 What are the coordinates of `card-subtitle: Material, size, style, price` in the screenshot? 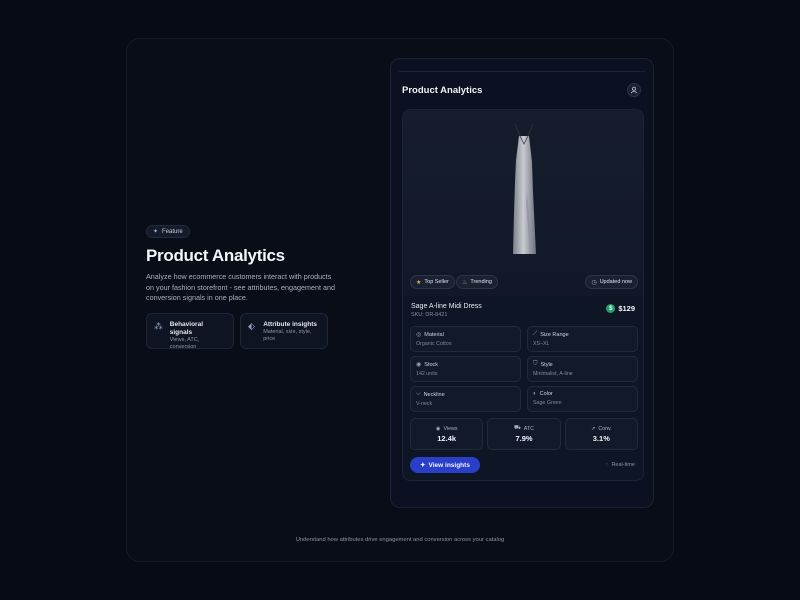 It's located at (287, 335).